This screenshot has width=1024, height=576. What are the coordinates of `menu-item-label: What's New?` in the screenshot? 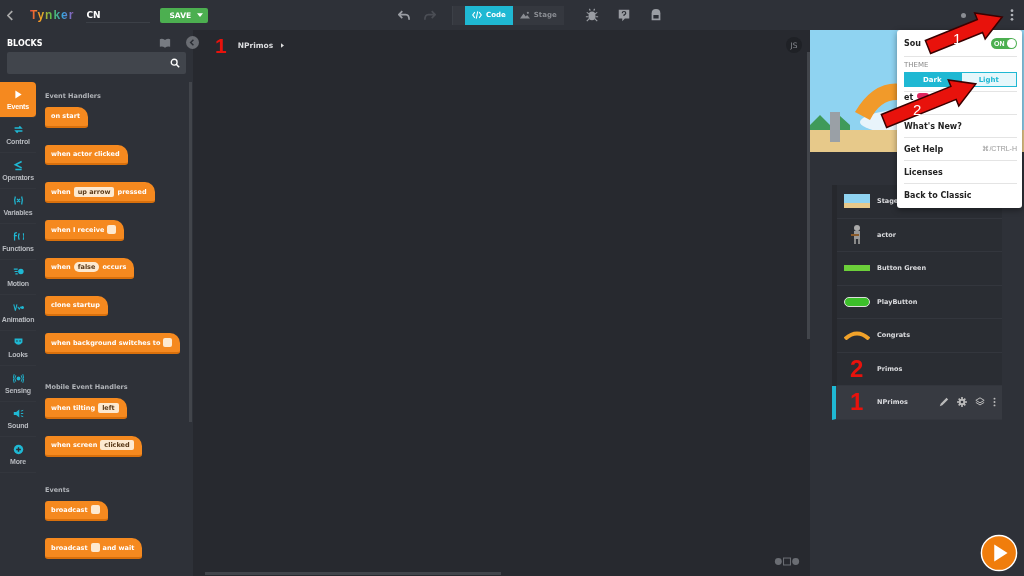 It's located at (933, 126).